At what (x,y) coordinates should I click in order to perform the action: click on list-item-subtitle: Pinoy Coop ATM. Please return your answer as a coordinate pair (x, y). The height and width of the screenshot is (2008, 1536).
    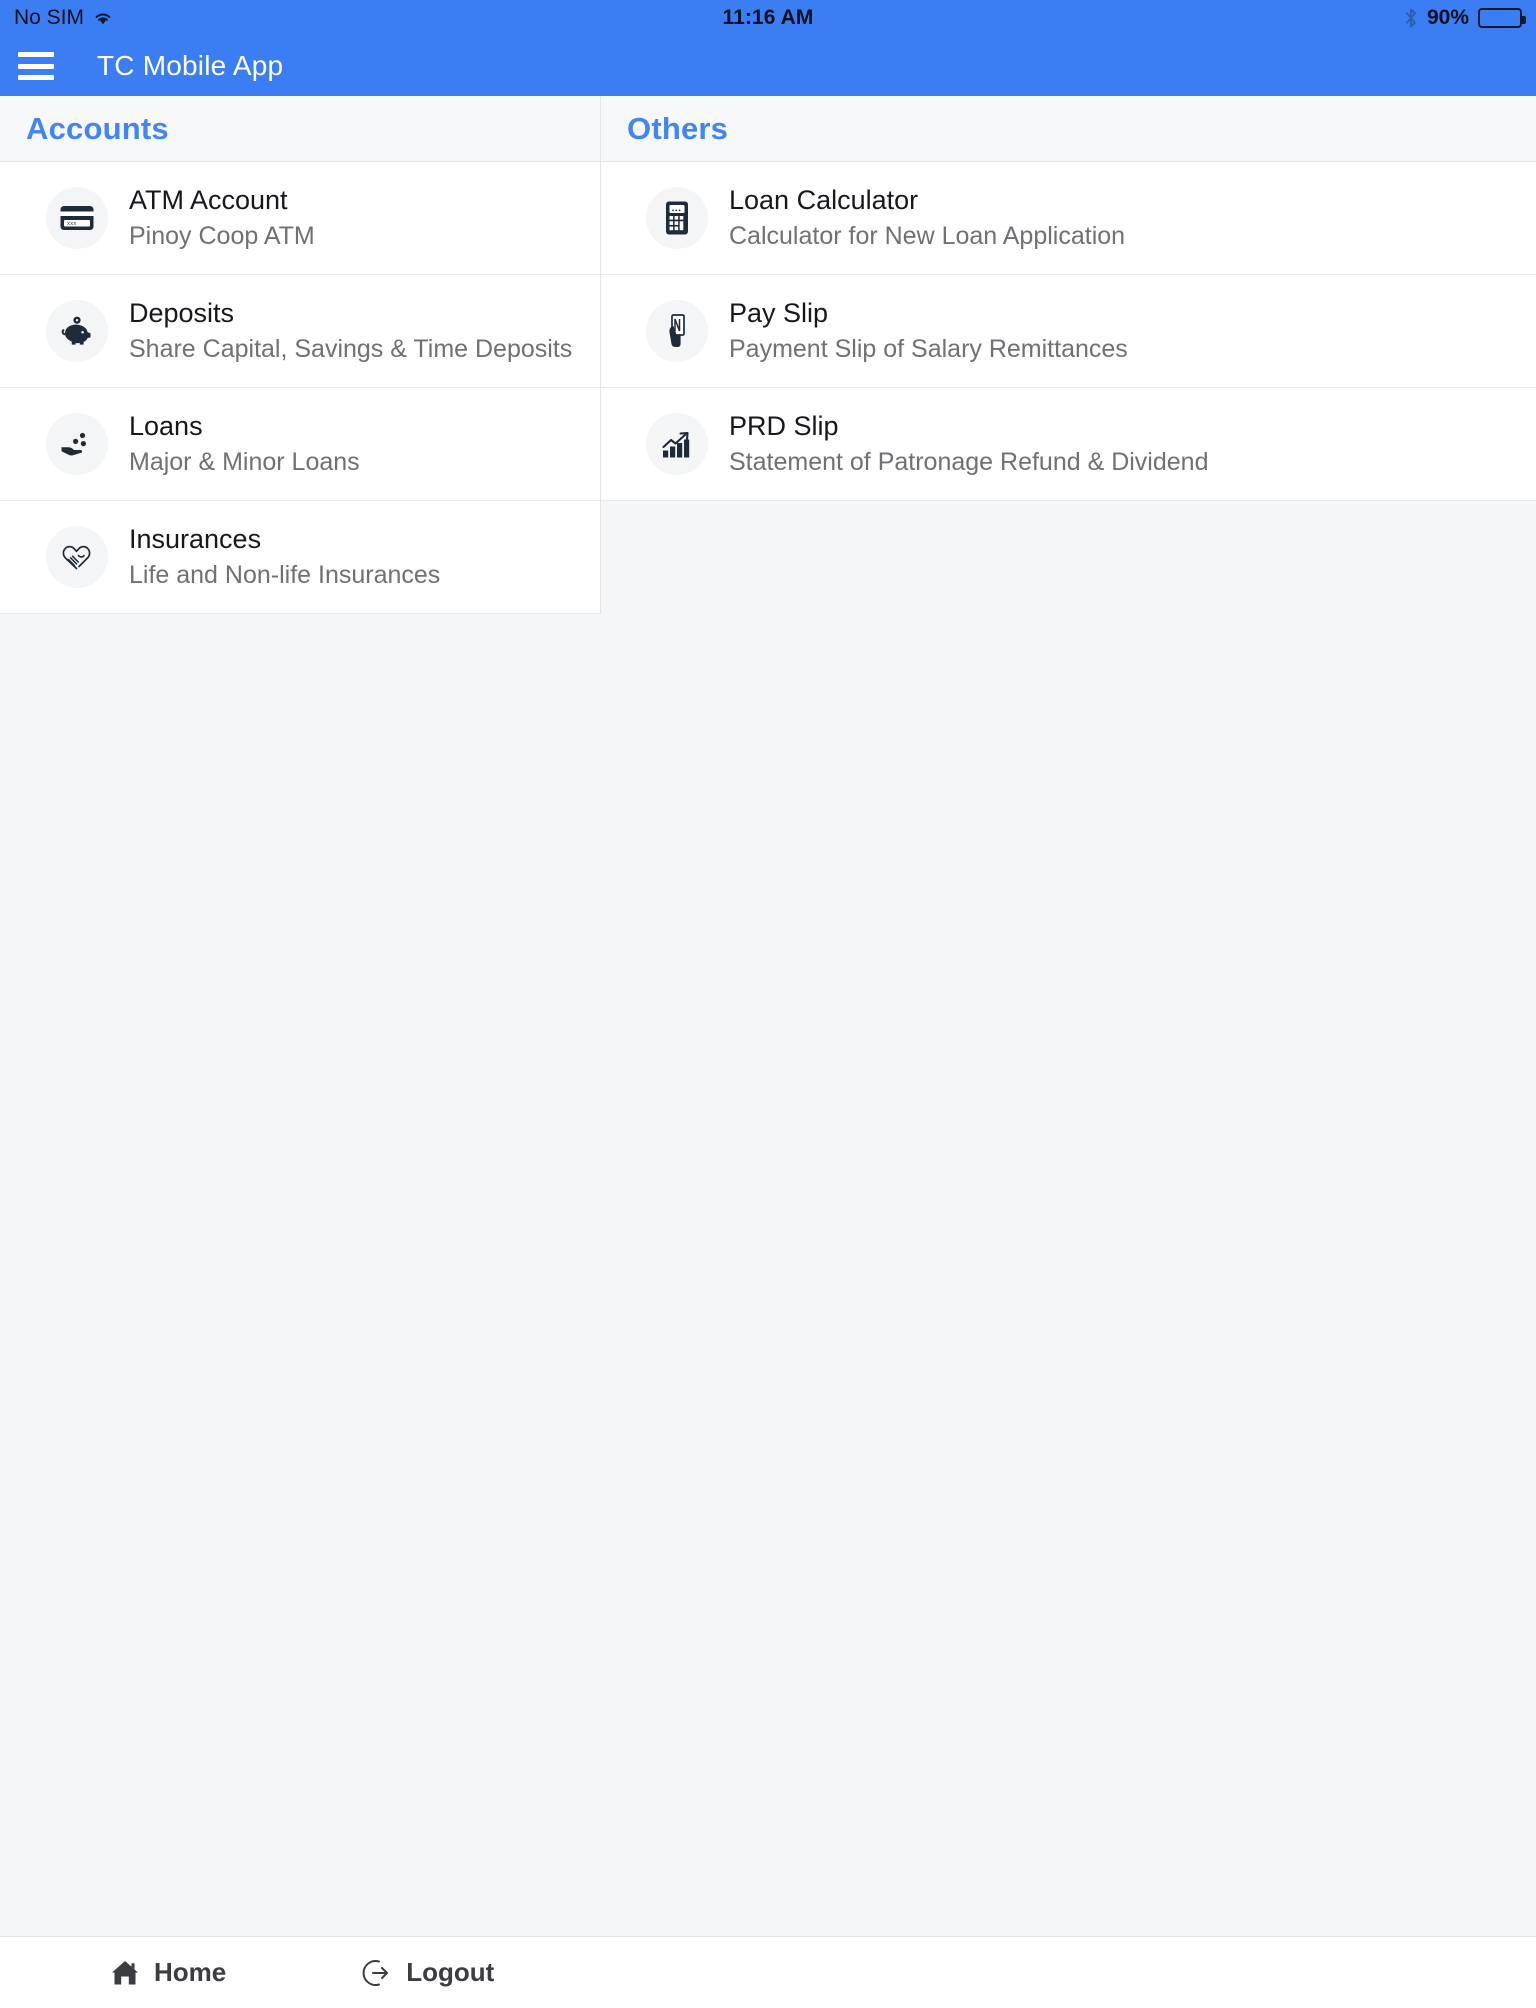
    Looking at the image, I should click on (222, 235).